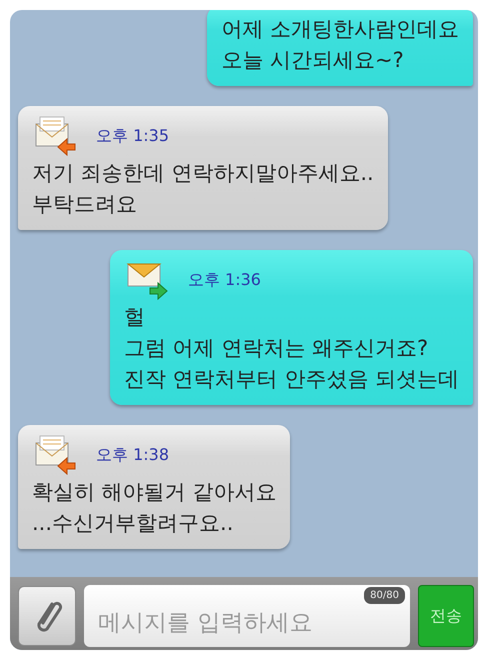  What do you see at coordinates (203, 189) in the screenshot?
I see `message-text: 저기 죄송한데 연락하지말아주세요.. 부탁드려요` at bounding box center [203, 189].